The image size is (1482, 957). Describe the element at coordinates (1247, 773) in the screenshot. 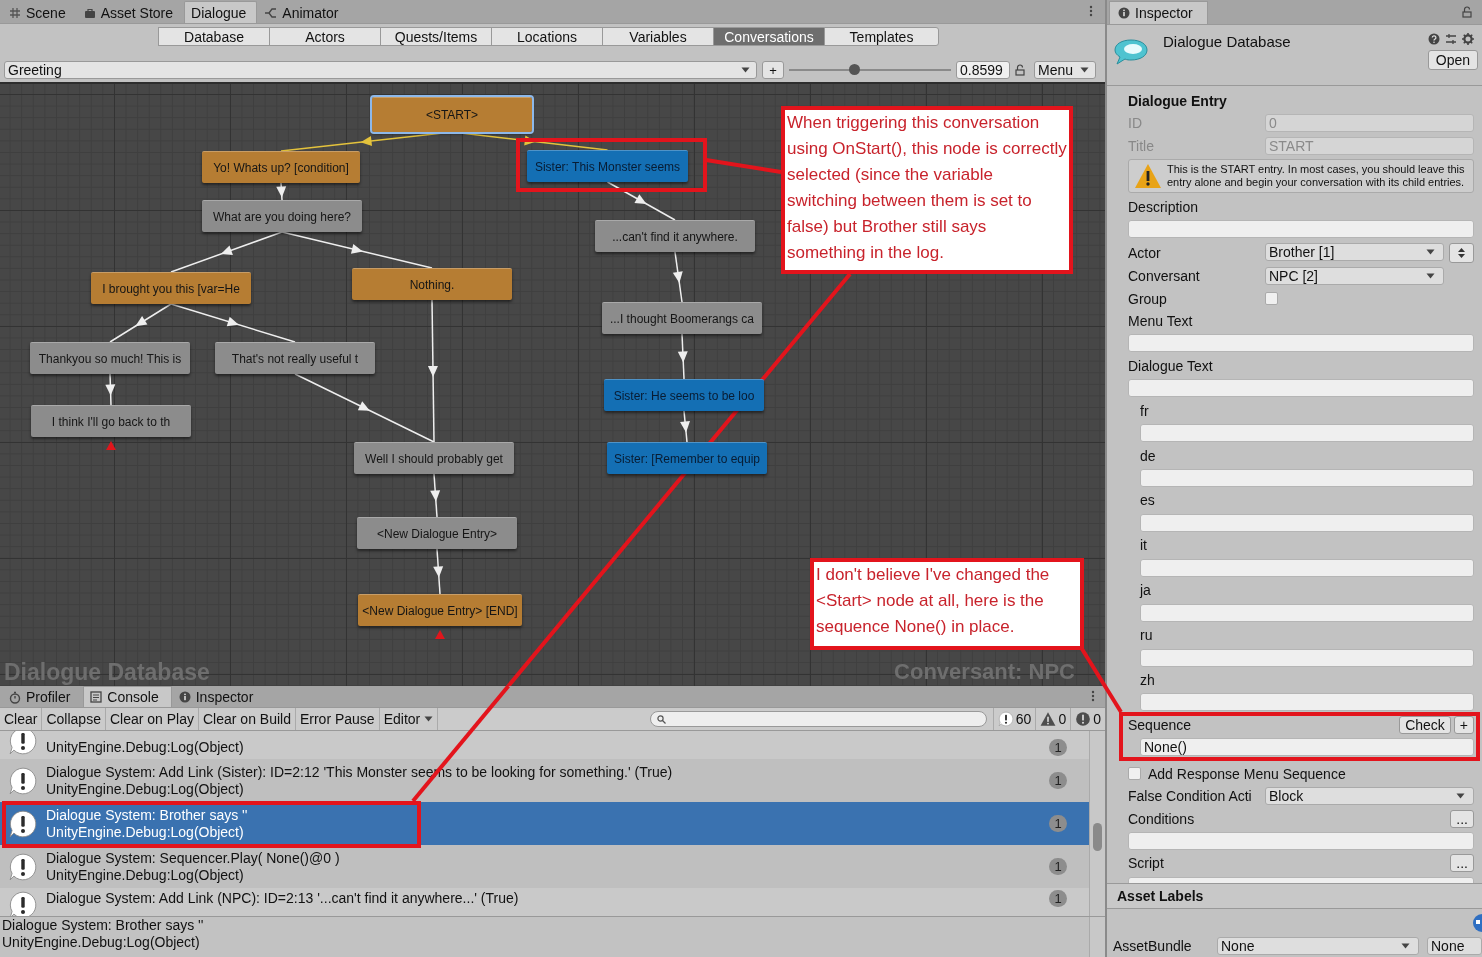

I see `field-label: Add Response Menu Sequence` at that location.